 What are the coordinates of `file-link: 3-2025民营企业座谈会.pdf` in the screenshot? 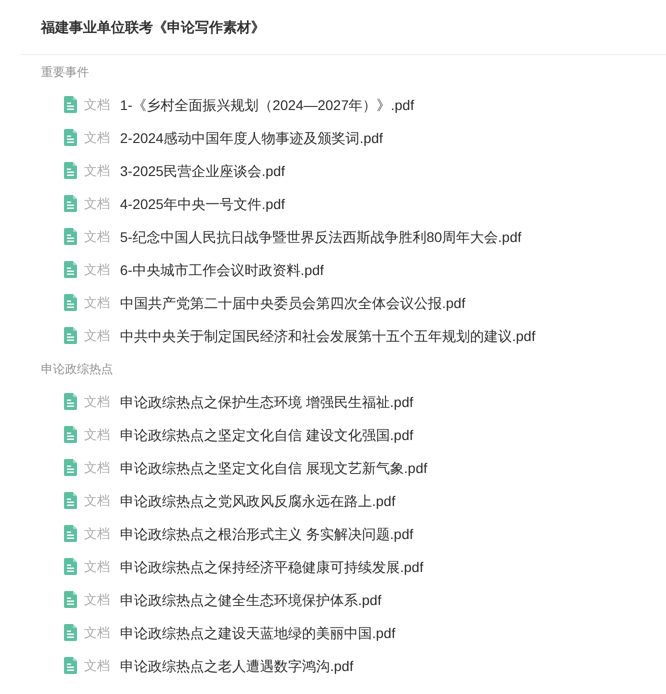 It's located at (202, 171).